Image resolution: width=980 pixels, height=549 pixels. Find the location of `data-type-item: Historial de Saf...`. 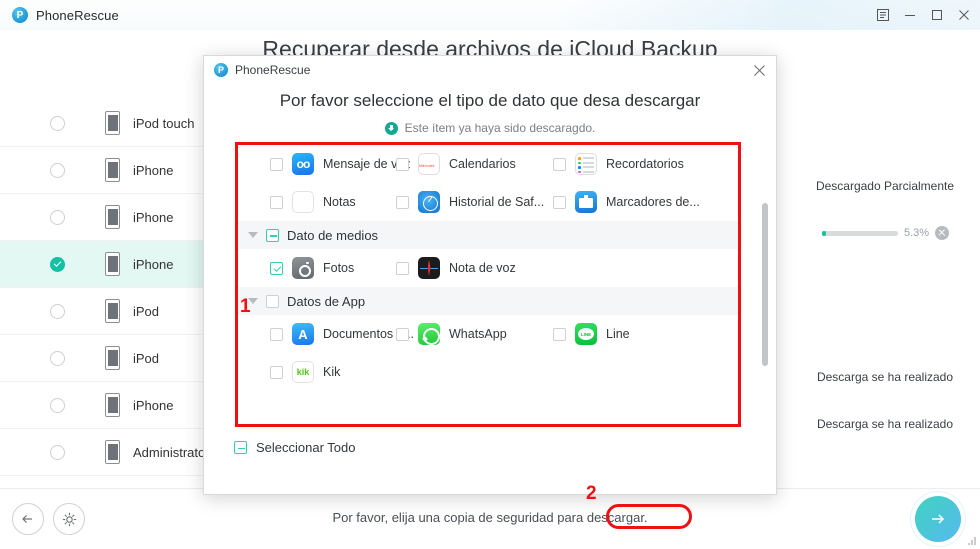

data-type-item: Historial de Saf... is located at coordinates (474, 202).